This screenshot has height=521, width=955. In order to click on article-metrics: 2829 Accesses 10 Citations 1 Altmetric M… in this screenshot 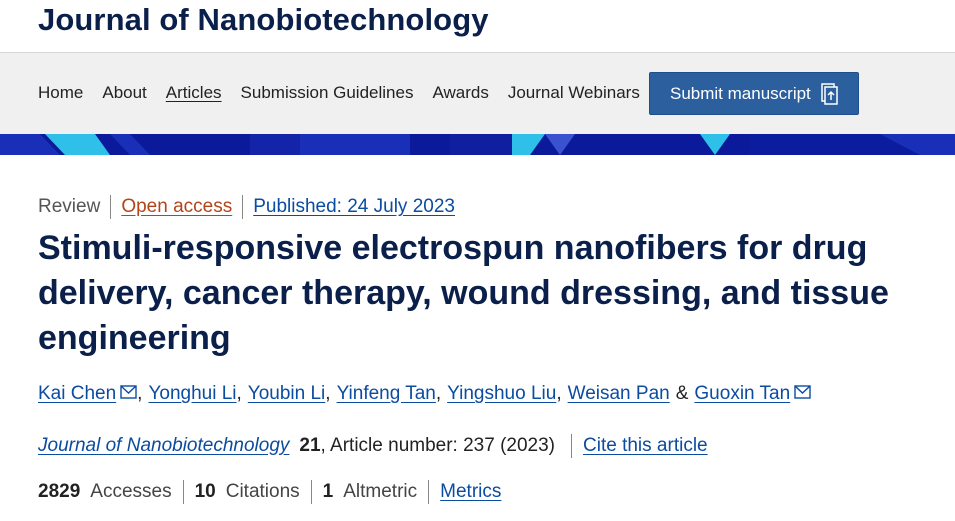, I will do `click(269, 492)`.